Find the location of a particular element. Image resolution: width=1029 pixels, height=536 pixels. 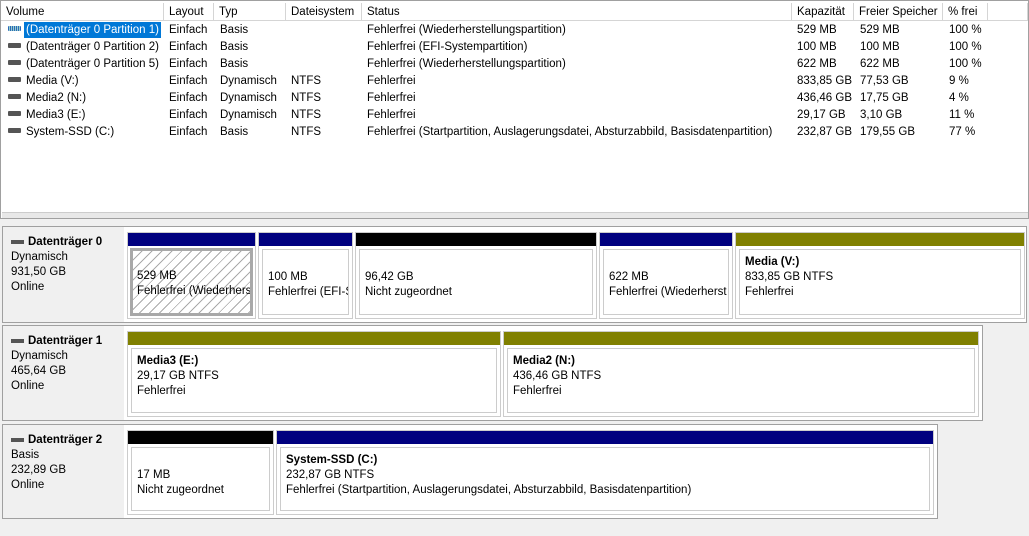

partition-size: 96,42 GB is located at coordinates (389, 277).